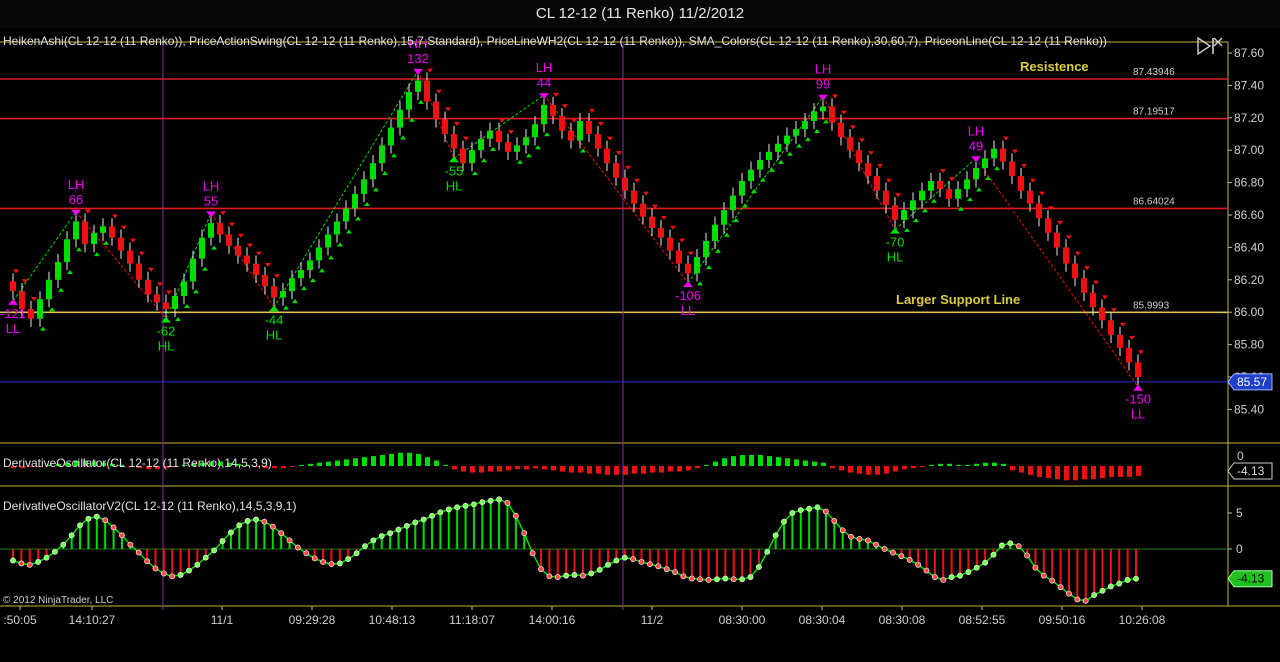 This screenshot has width=1280, height=662. What do you see at coordinates (822, 620) in the screenshot?
I see `time-tick-label: 08:30:04` at bounding box center [822, 620].